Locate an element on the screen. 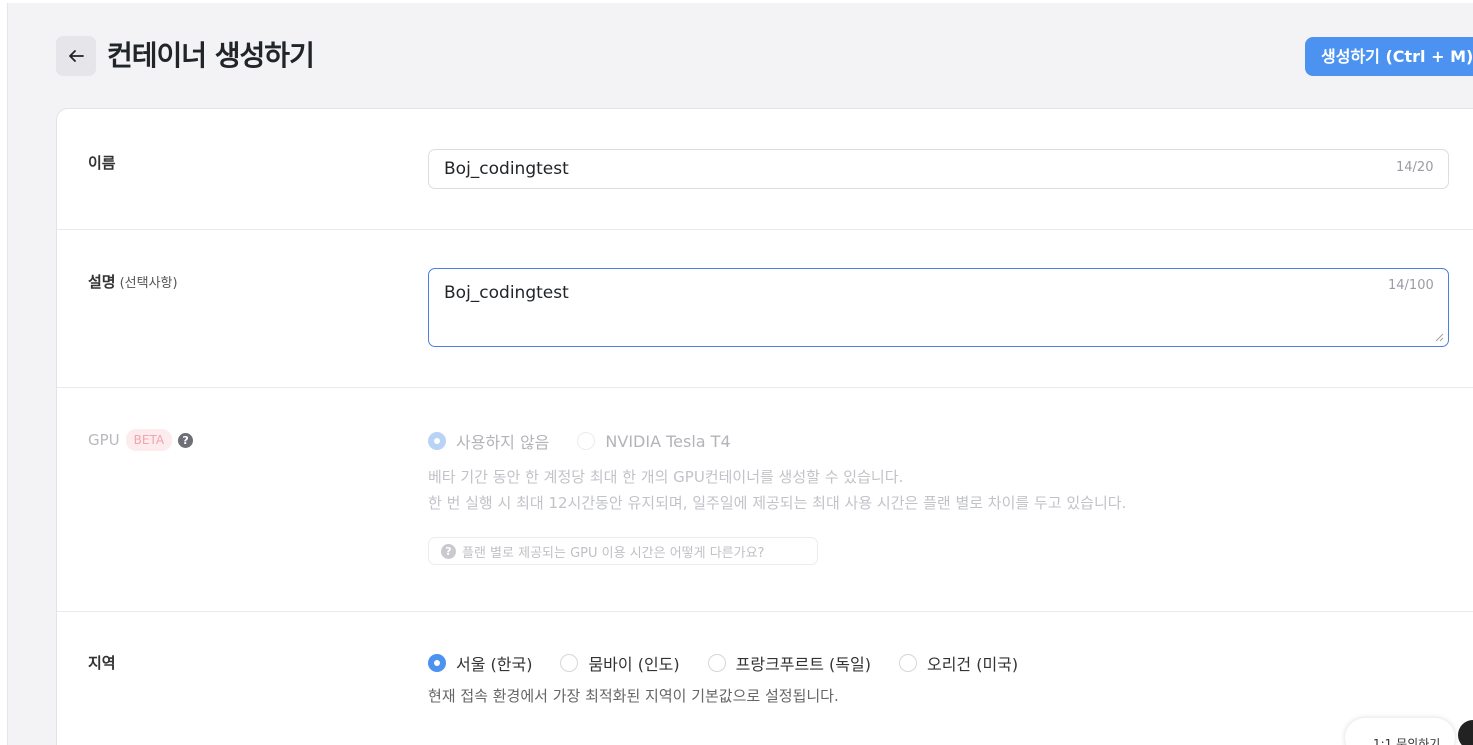 This screenshot has width=1473, height=745. gpu-option-label: NVIDIA Tesla T4 is located at coordinates (668, 441).